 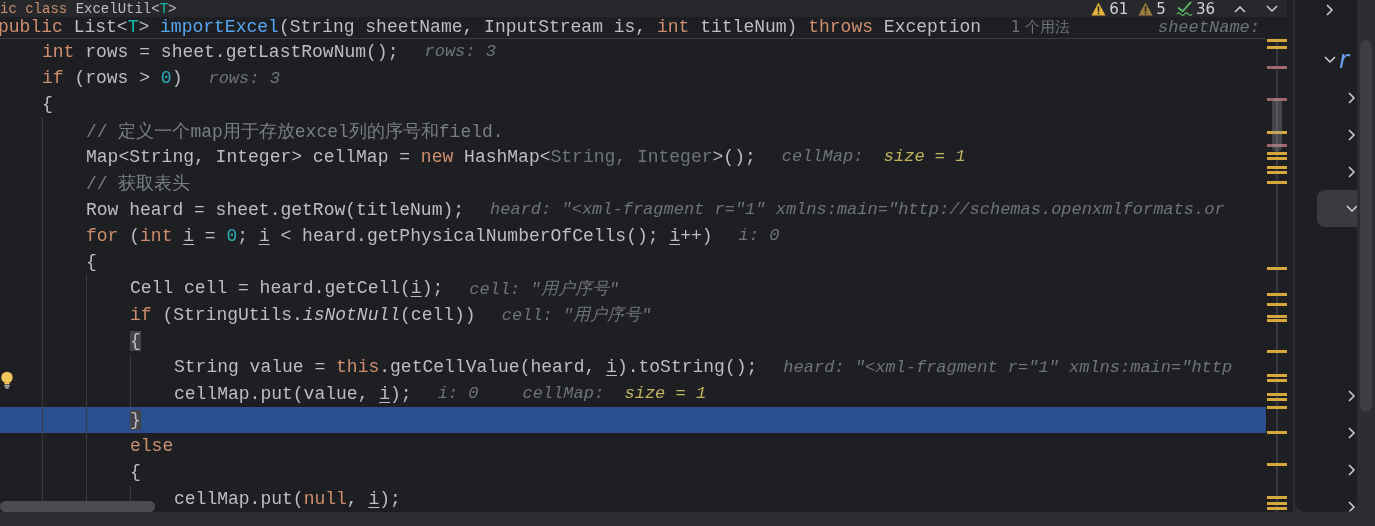 I want to click on inspection-counter: 36, so click(x=1195, y=9).